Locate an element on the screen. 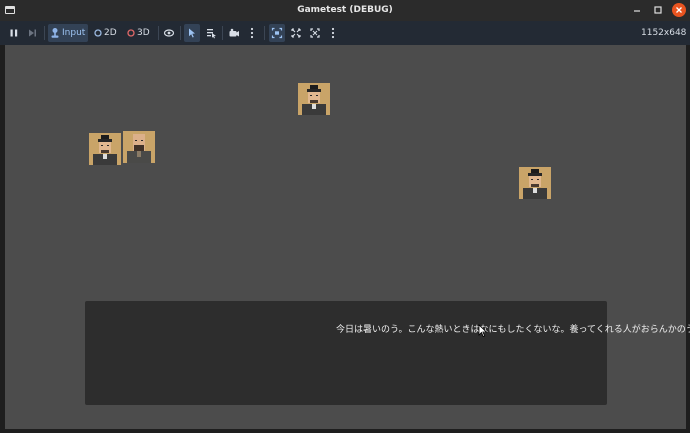  bald-monk-portrait-icon is located at coordinates (139, 147).